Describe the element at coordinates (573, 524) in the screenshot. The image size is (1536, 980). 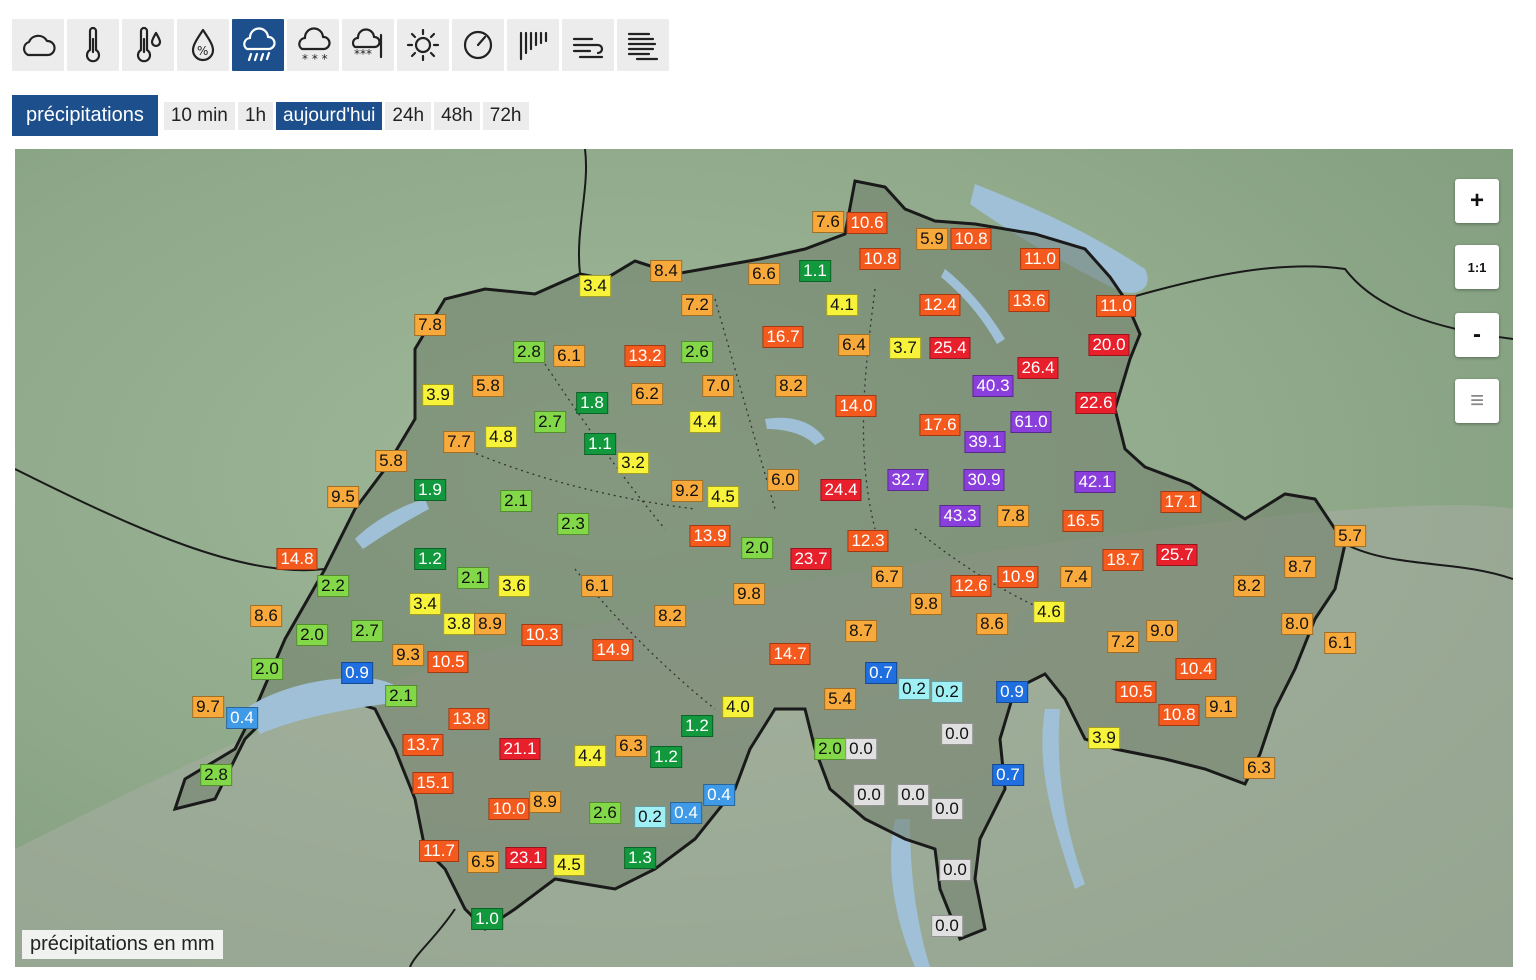
I see `station-value: 2.3` at that location.